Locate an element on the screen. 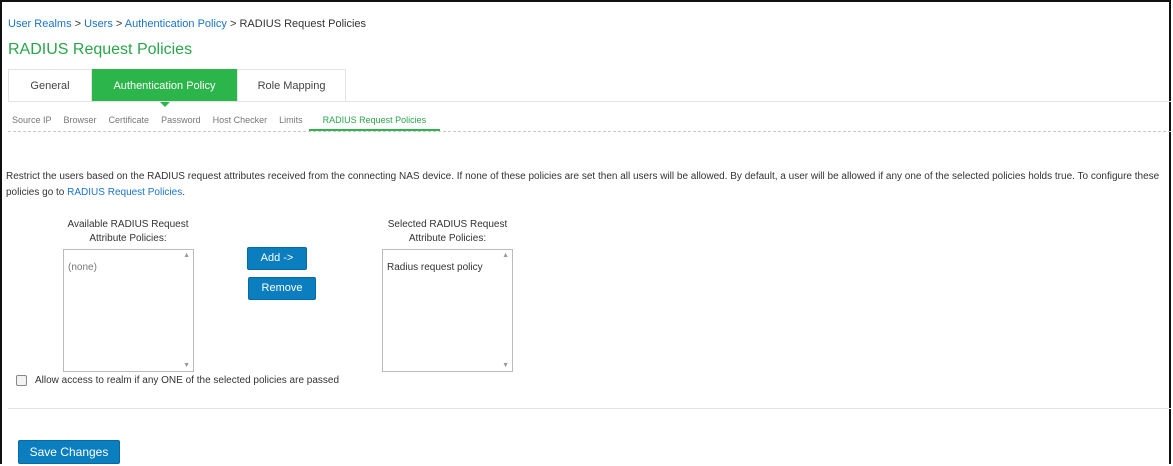 This screenshot has width=1173, height=466. subtab-source-ip: Source IP is located at coordinates (33, 120).